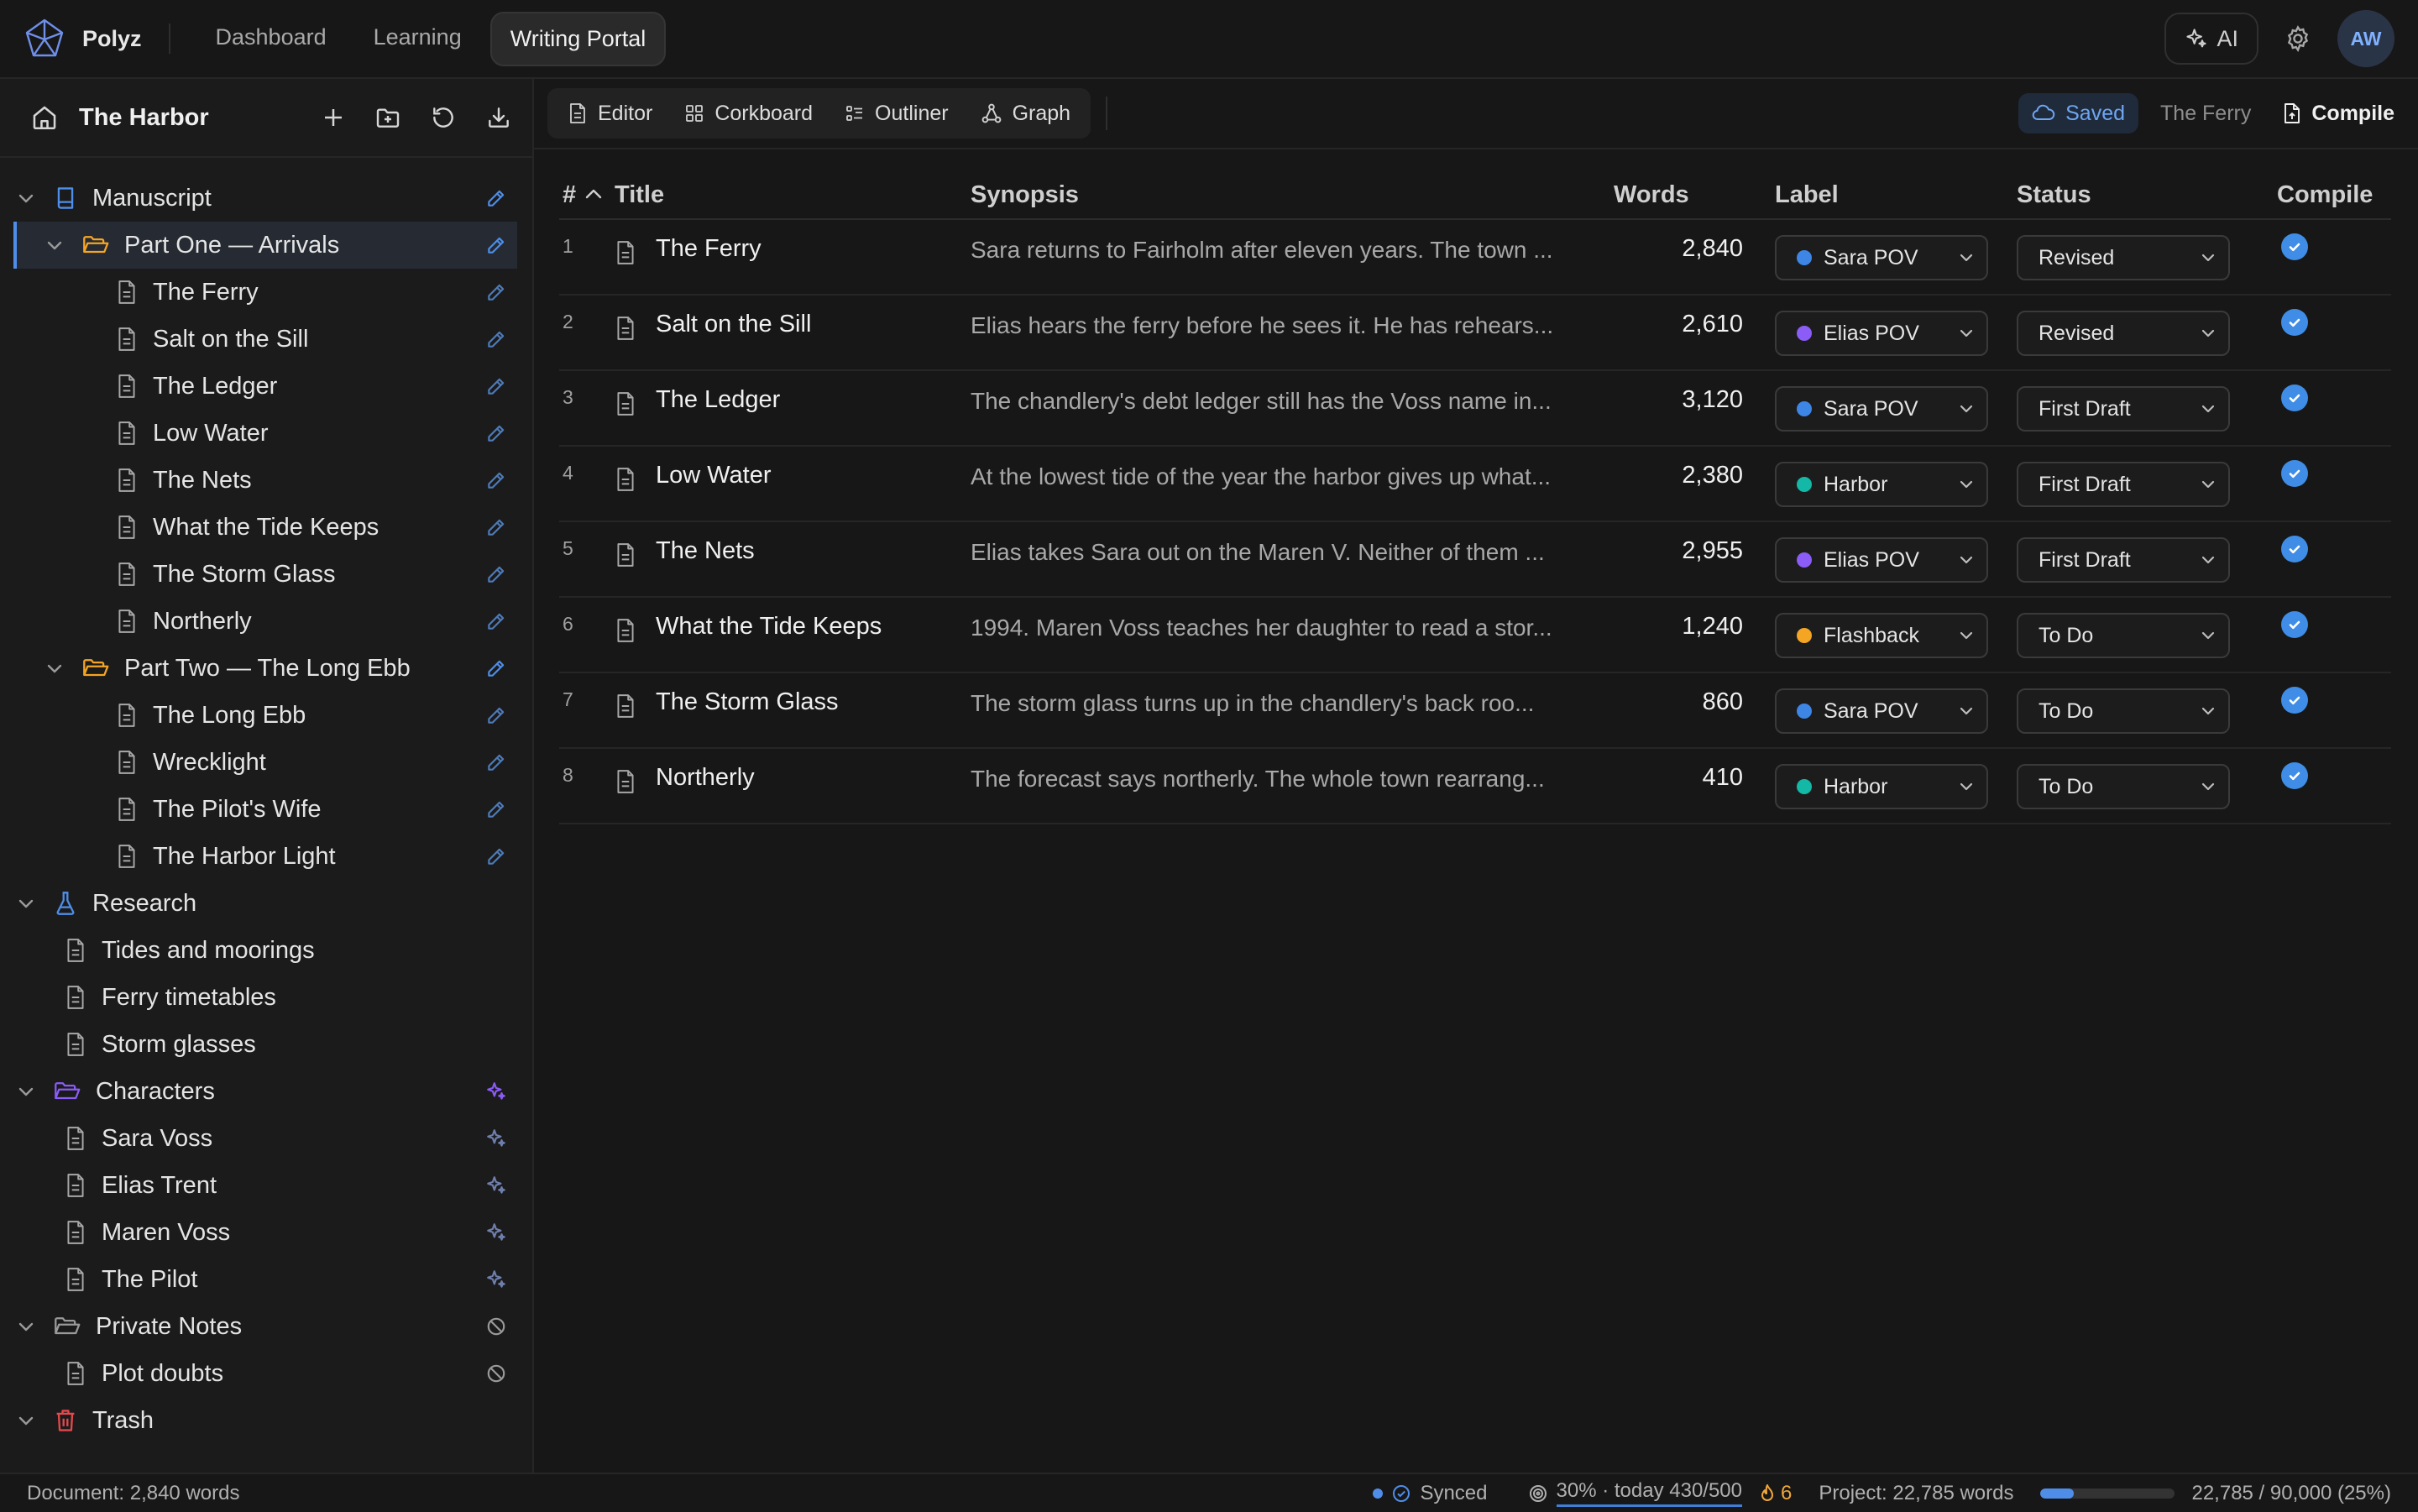 The image size is (2418, 1512). I want to click on column-header-label: Label, so click(1807, 195).